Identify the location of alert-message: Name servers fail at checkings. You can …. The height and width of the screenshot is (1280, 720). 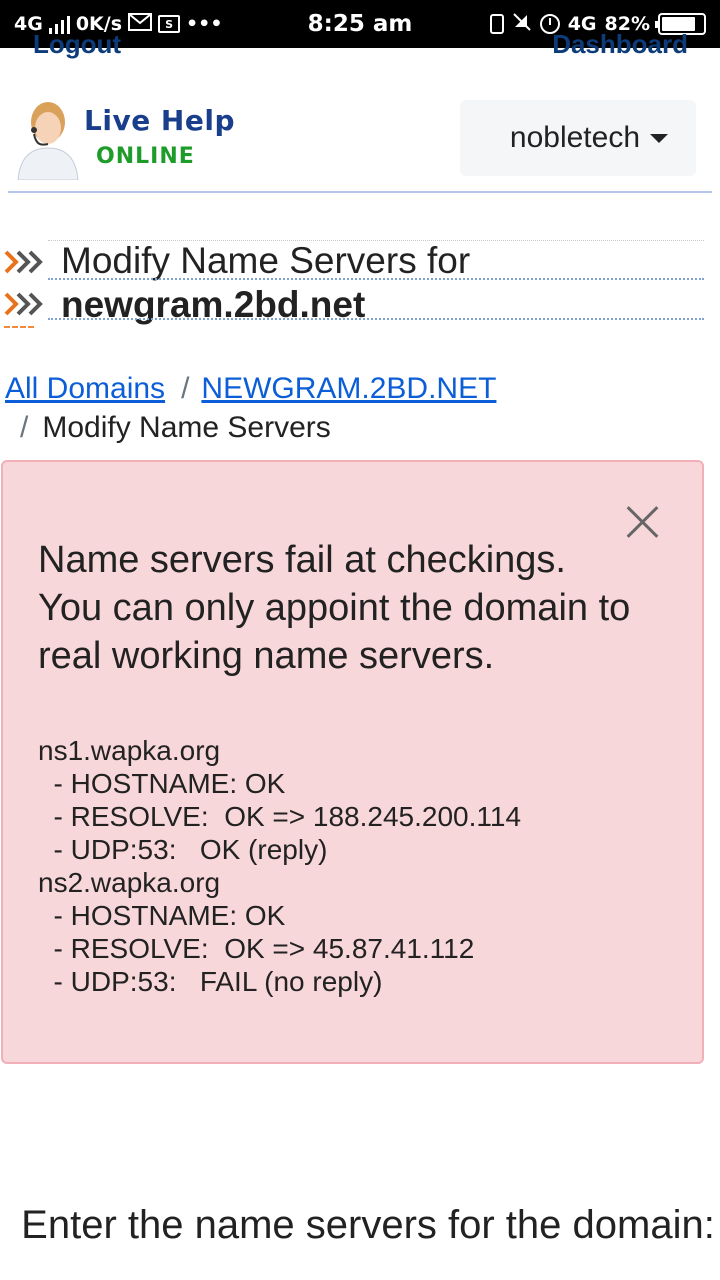
(334, 608).